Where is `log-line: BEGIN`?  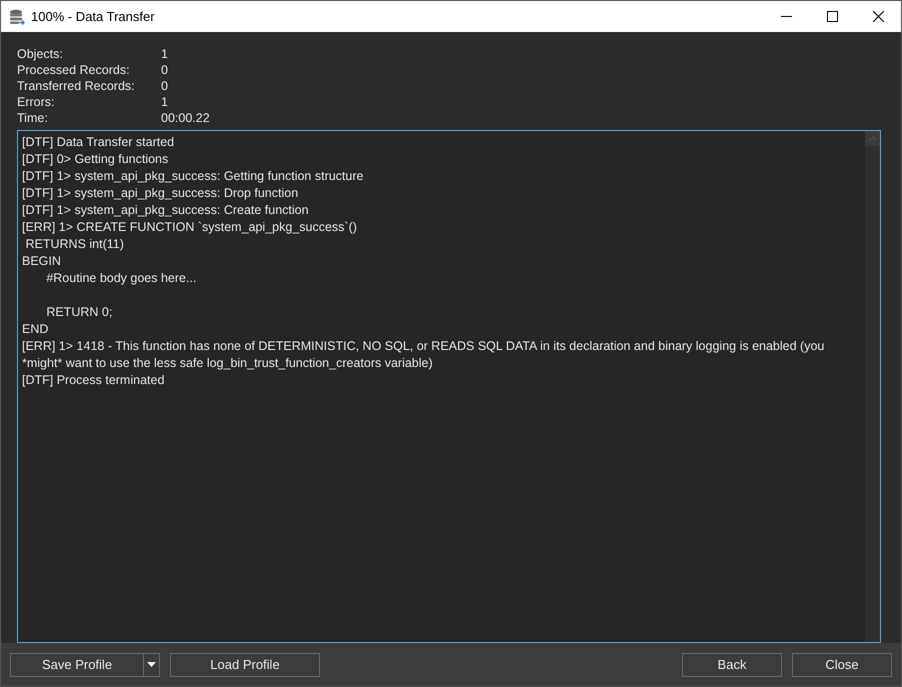 log-line: BEGIN is located at coordinates (42, 261).